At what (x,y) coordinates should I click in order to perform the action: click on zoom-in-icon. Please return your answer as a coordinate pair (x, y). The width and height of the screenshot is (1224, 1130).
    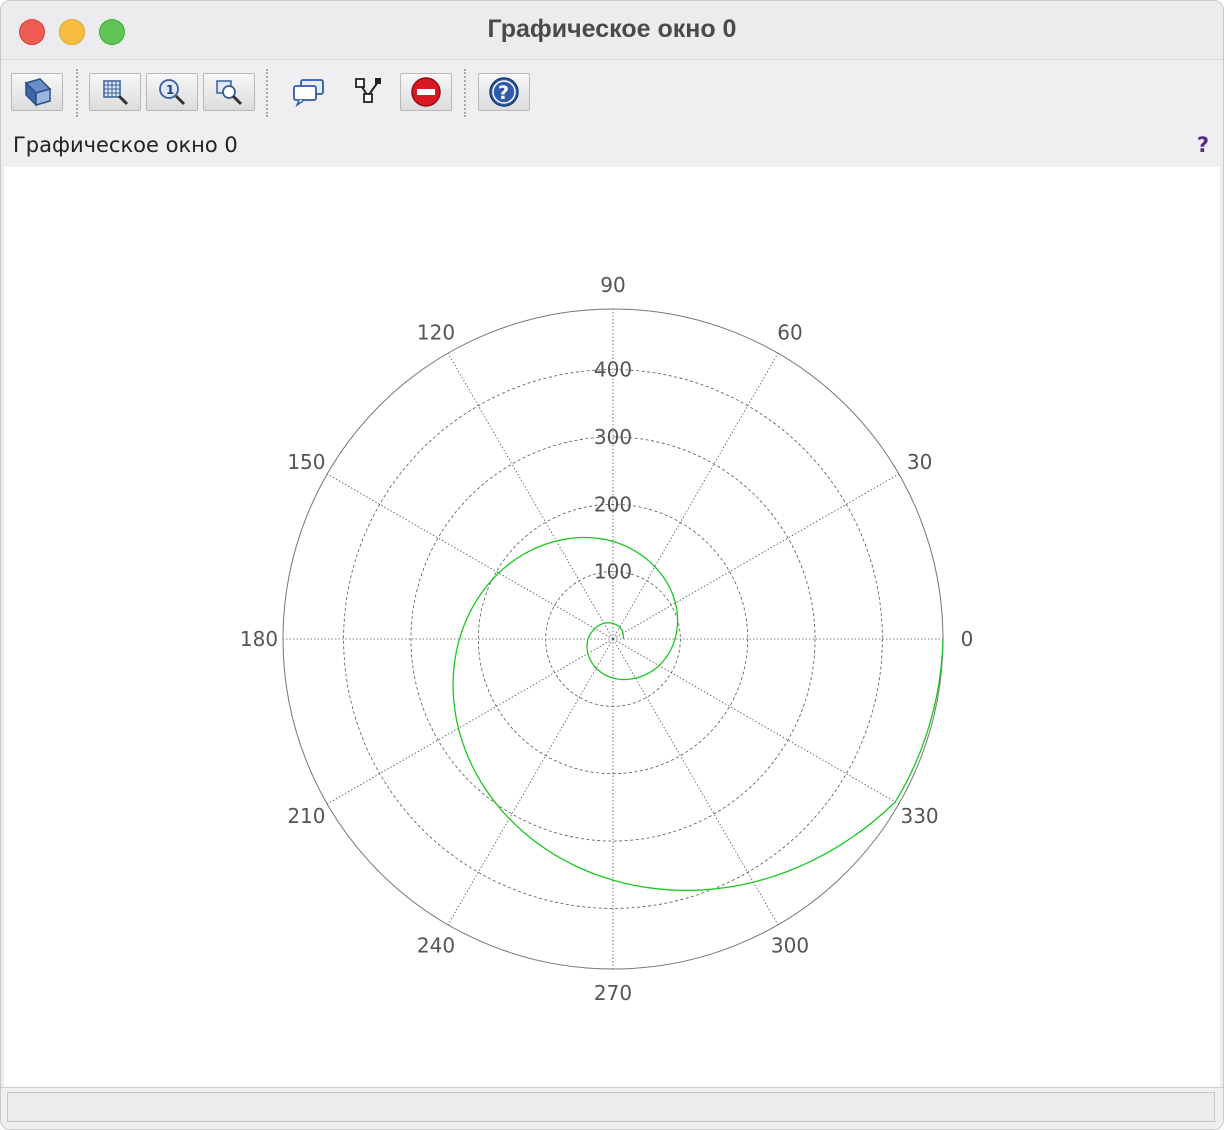
    Looking at the image, I should click on (116, 93).